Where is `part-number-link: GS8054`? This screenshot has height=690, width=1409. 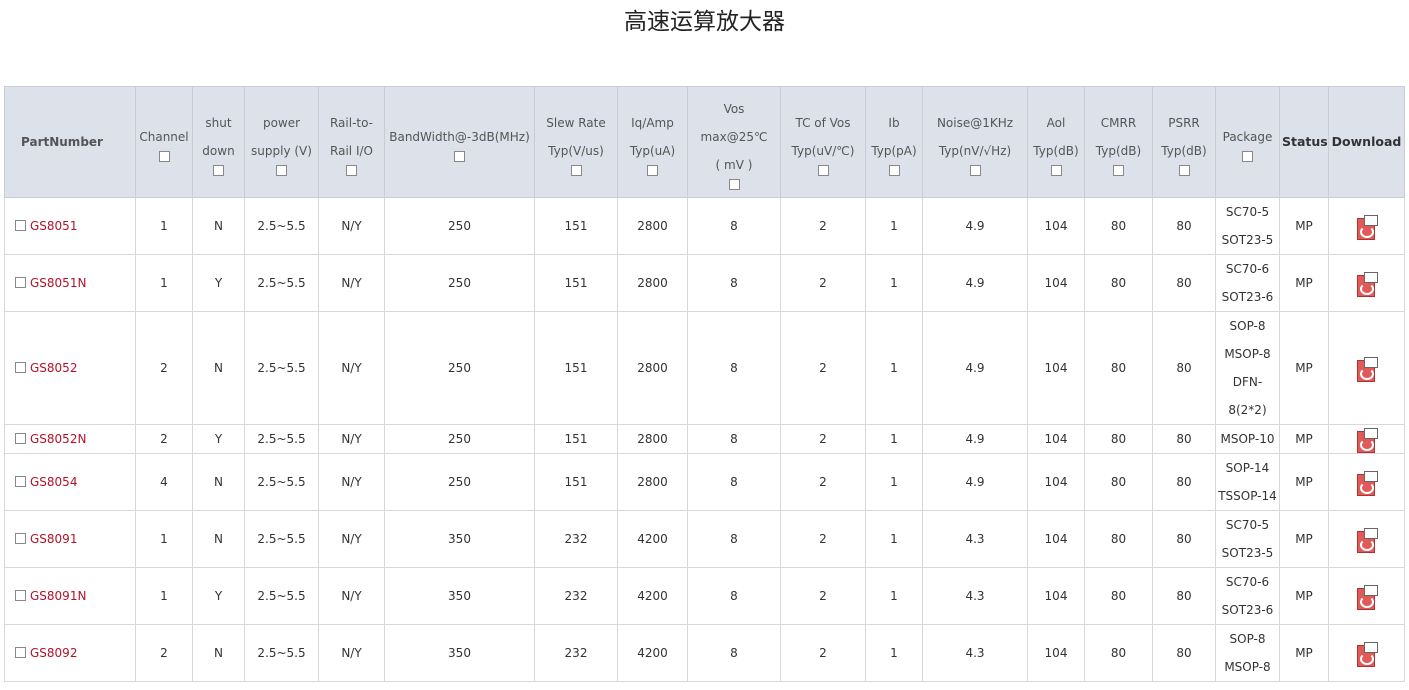
part-number-link: GS8054 is located at coordinates (53, 482).